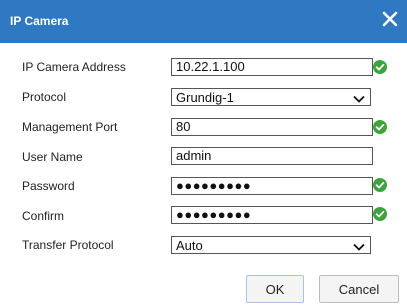 Image resolution: width=407 pixels, height=305 pixels. What do you see at coordinates (359, 289) in the screenshot?
I see `cancel-button: Cancel` at bounding box center [359, 289].